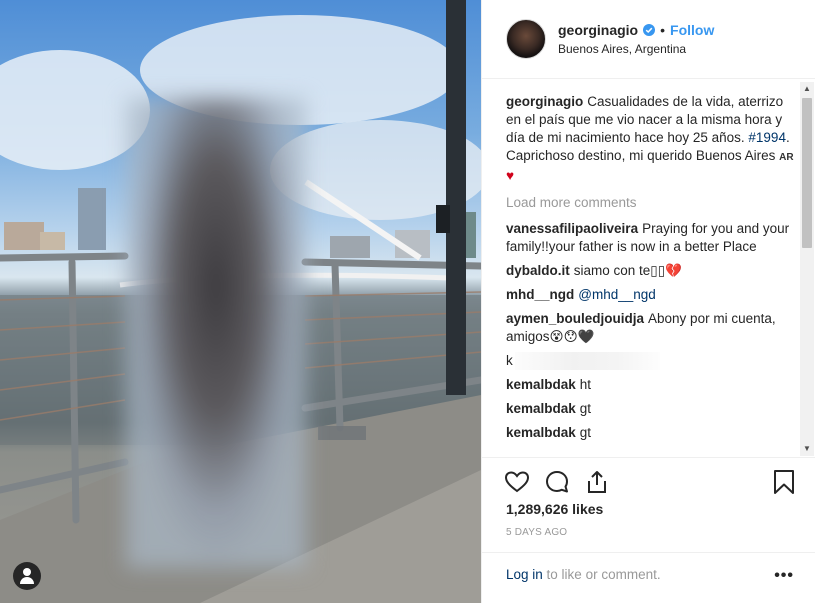 Image resolution: width=815 pixels, height=603 pixels. Describe the element at coordinates (510, 175) in the screenshot. I see `heart-emoji: ♥` at that location.